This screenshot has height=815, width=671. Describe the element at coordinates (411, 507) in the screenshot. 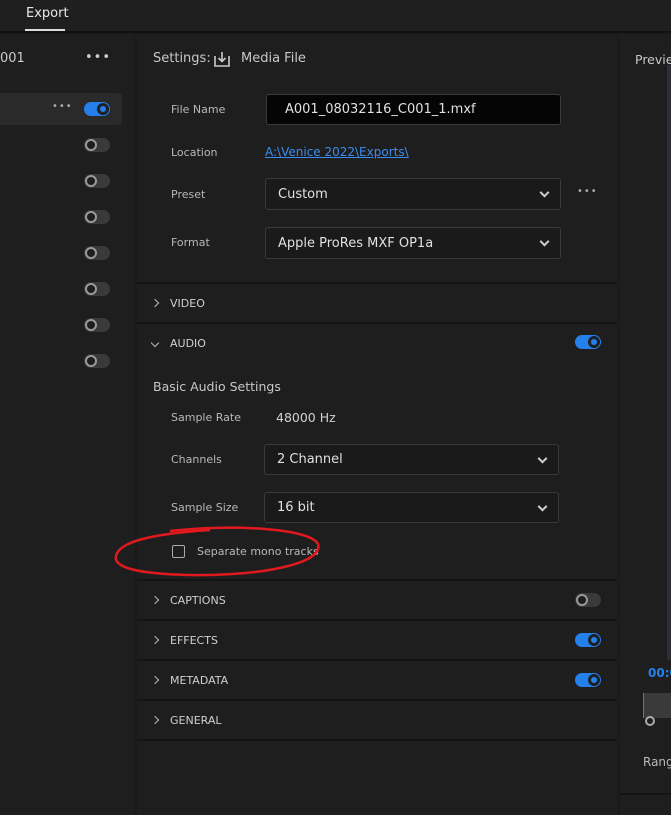

I see `sample-size-dropdown: 16 bit` at that location.